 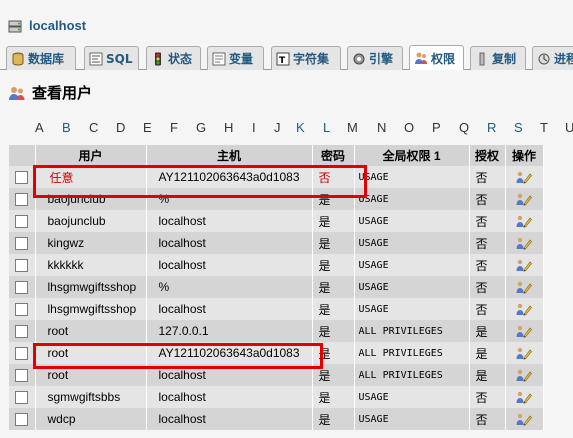 What do you see at coordinates (282, 61) in the screenshot?
I see `svg-text: T` at bounding box center [282, 61].